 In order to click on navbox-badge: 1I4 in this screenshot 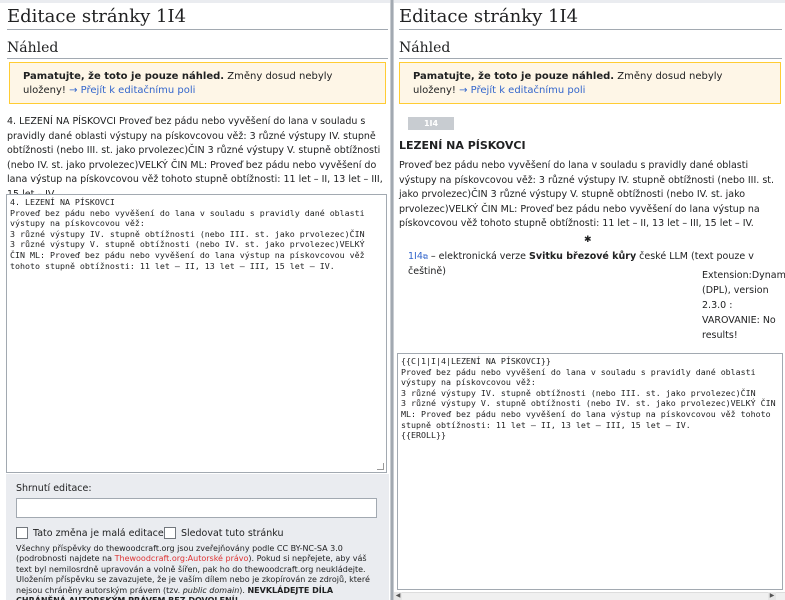, I will do `click(431, 123)`.